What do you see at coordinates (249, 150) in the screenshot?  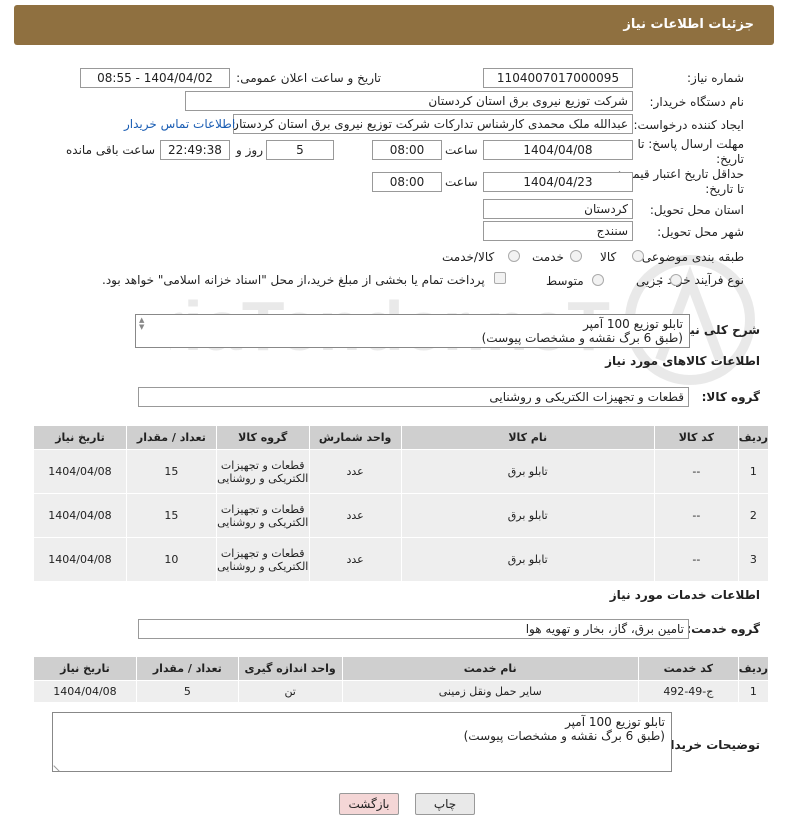 I see `days-label: روز و` at bounding box center [249, 150].